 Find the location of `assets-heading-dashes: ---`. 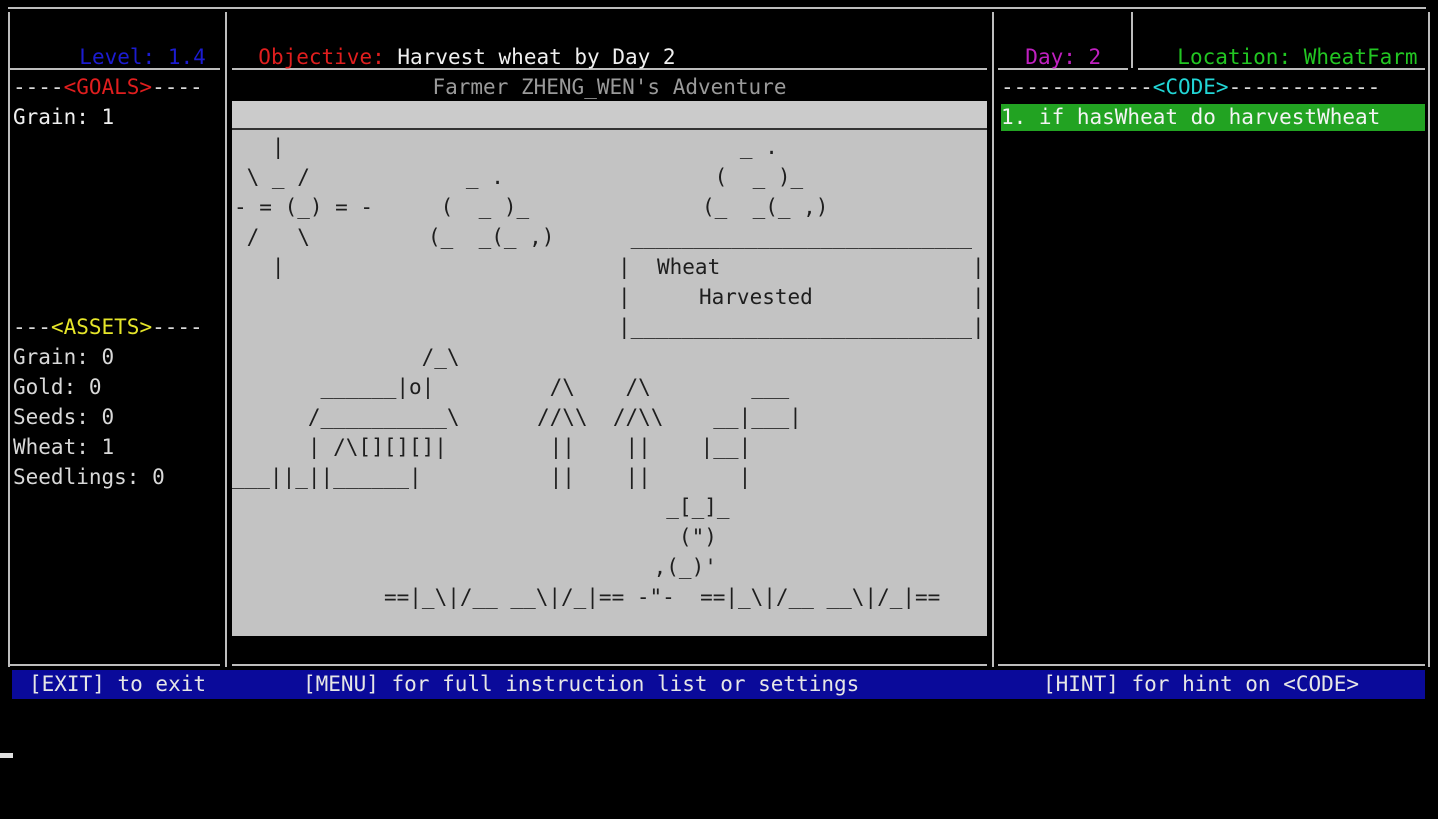

assets-heading-dashes: --- is located at coordinates (32, 327).